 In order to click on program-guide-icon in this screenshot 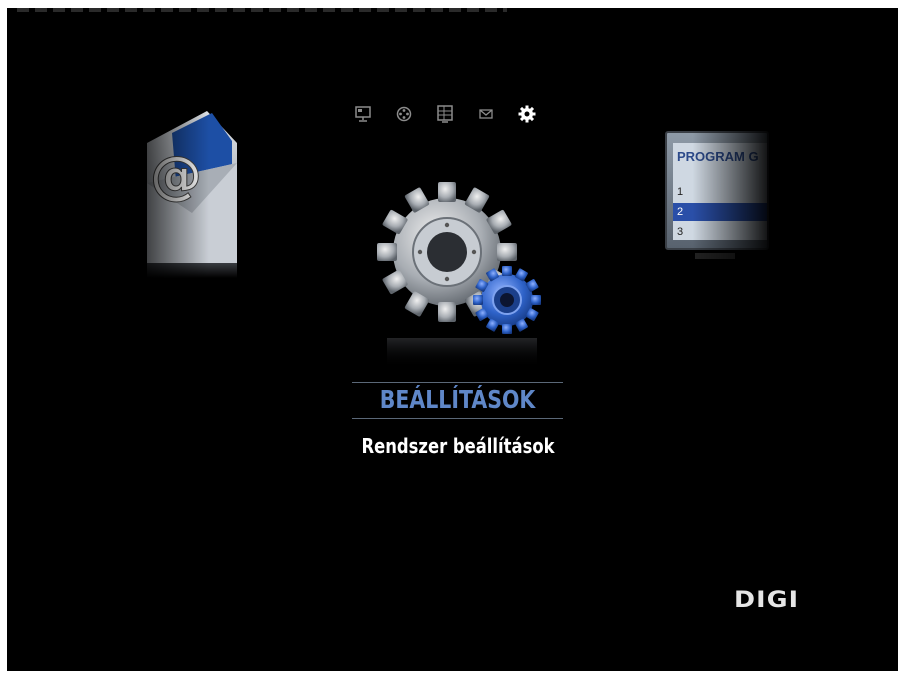, I will do `click(445, 114)`.